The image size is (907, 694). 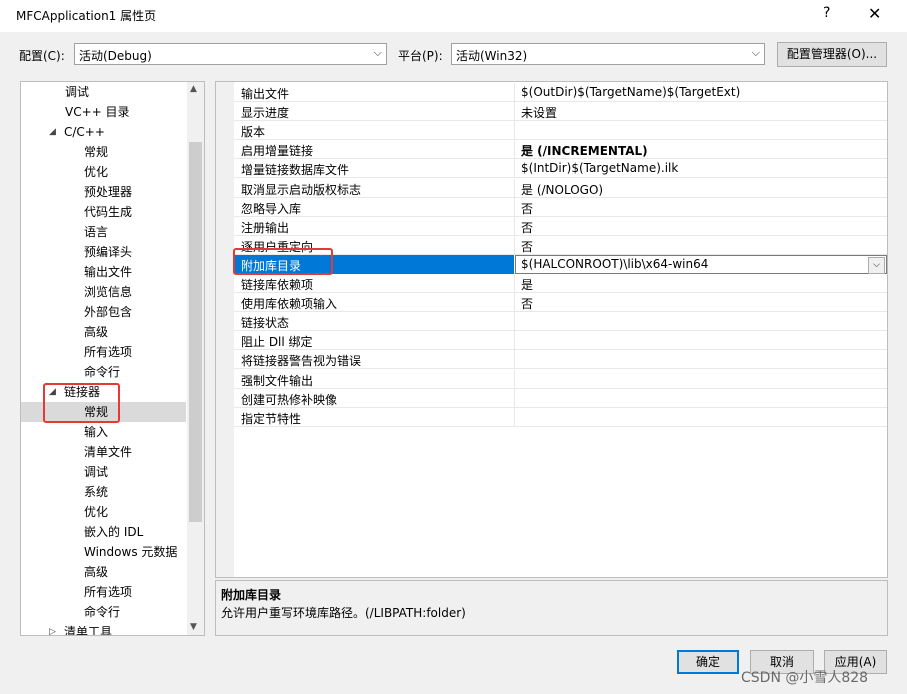 I want to click on config-dropdown: 活动(Debug) ⌵, so click(x=230, y=54).